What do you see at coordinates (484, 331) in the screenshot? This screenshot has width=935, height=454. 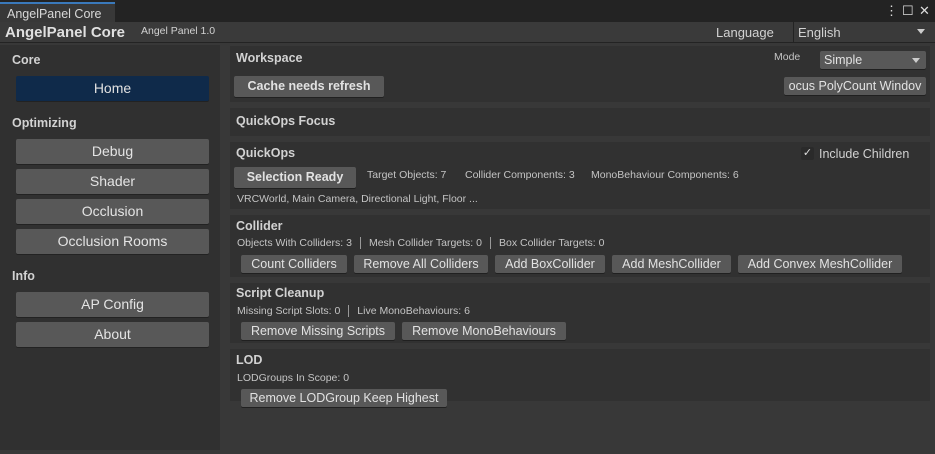 I see `remove-monobehaviours-button: Remove MonoBehaviours` at bounding box center [484, 331].